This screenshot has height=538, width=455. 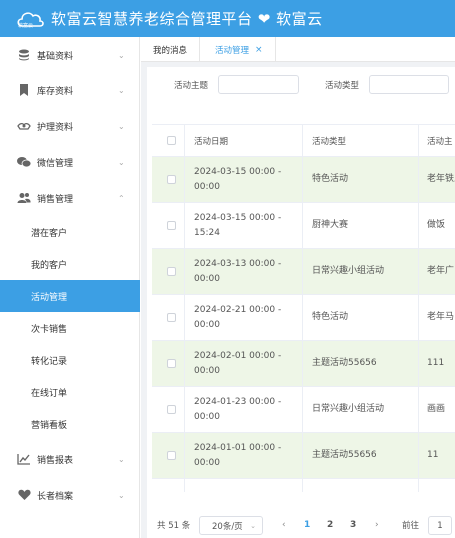 I want to click on sidebar-item-elder-records: 长者档案 ⌄, so click(x=70, y=495).